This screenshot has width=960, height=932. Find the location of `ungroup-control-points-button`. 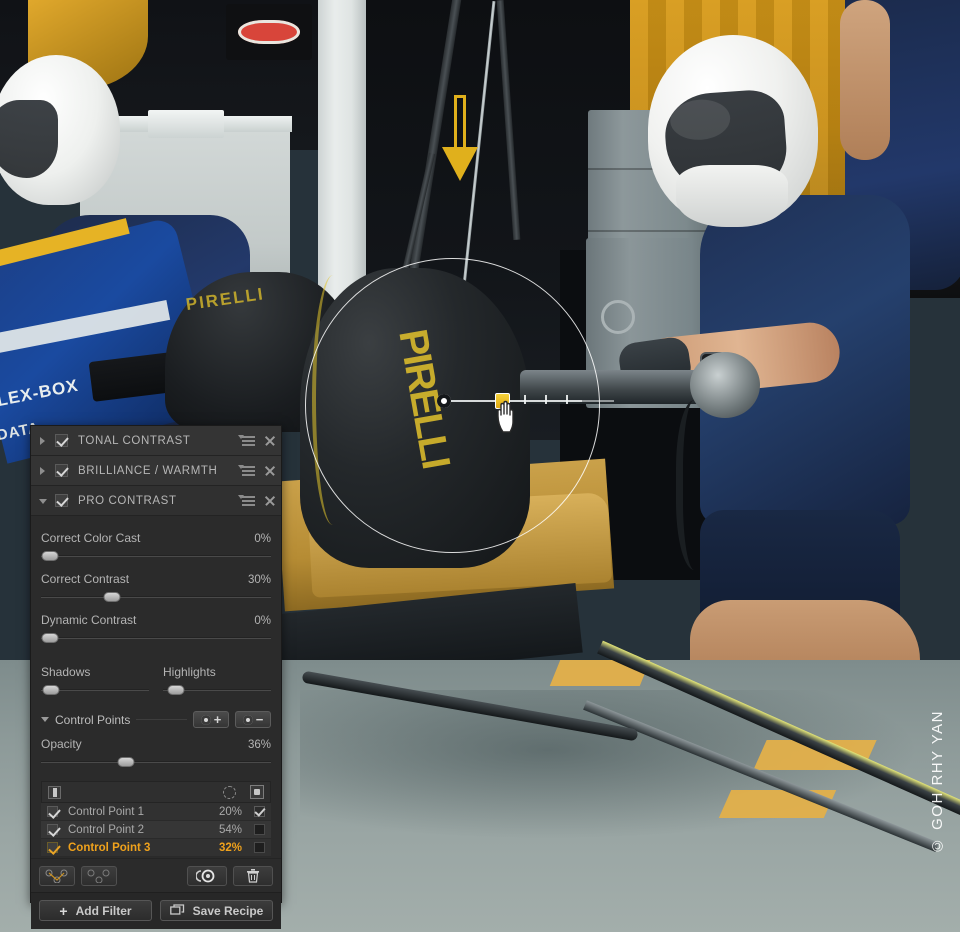

ungroup-control-points-button is located at coordinates (99, 875).